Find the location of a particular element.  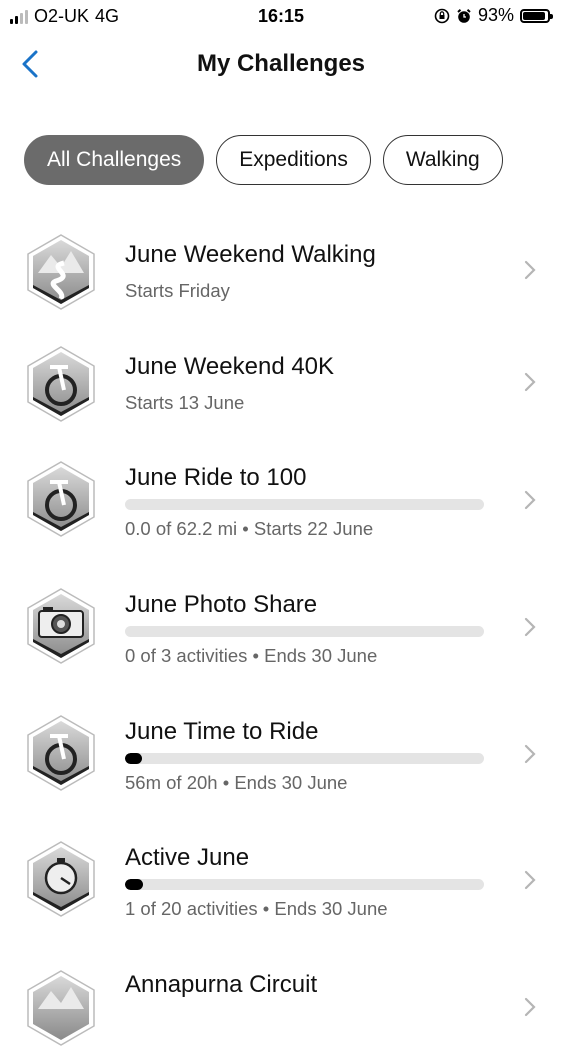

challenge-title: June Weekend 40K is located at coordinates (230, 366).